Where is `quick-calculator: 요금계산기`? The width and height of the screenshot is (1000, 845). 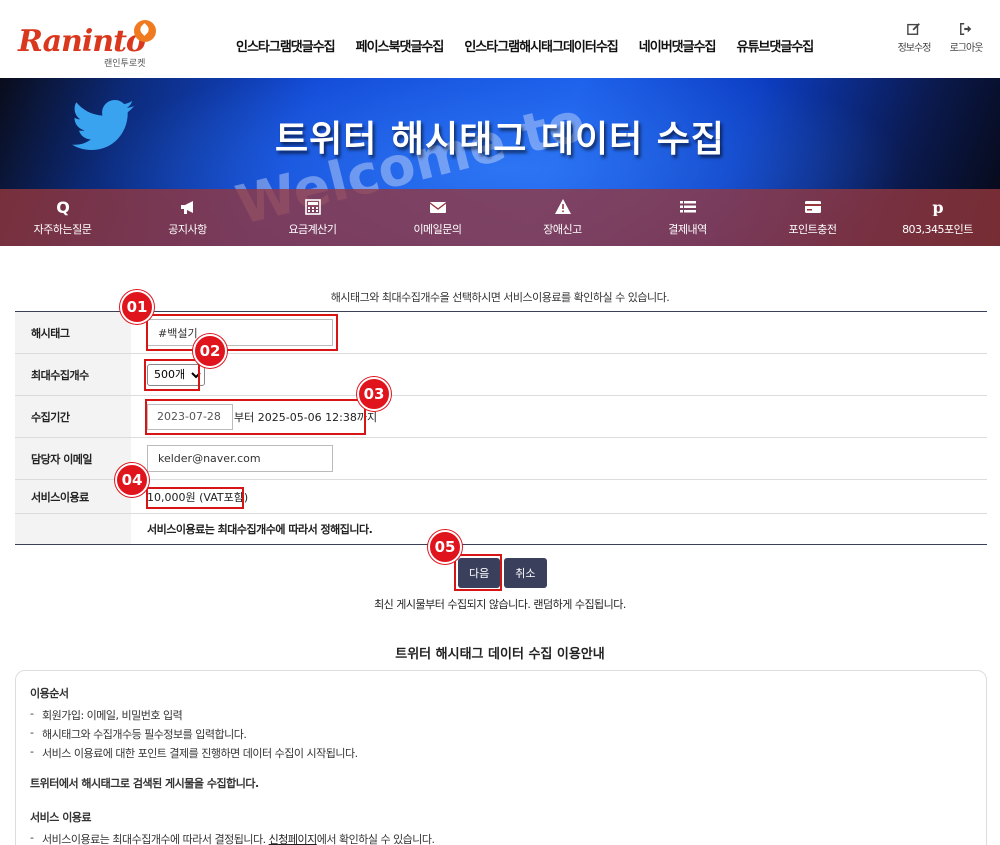 quick-calculator: 요금계산기 is located at coordinates (312, 217).